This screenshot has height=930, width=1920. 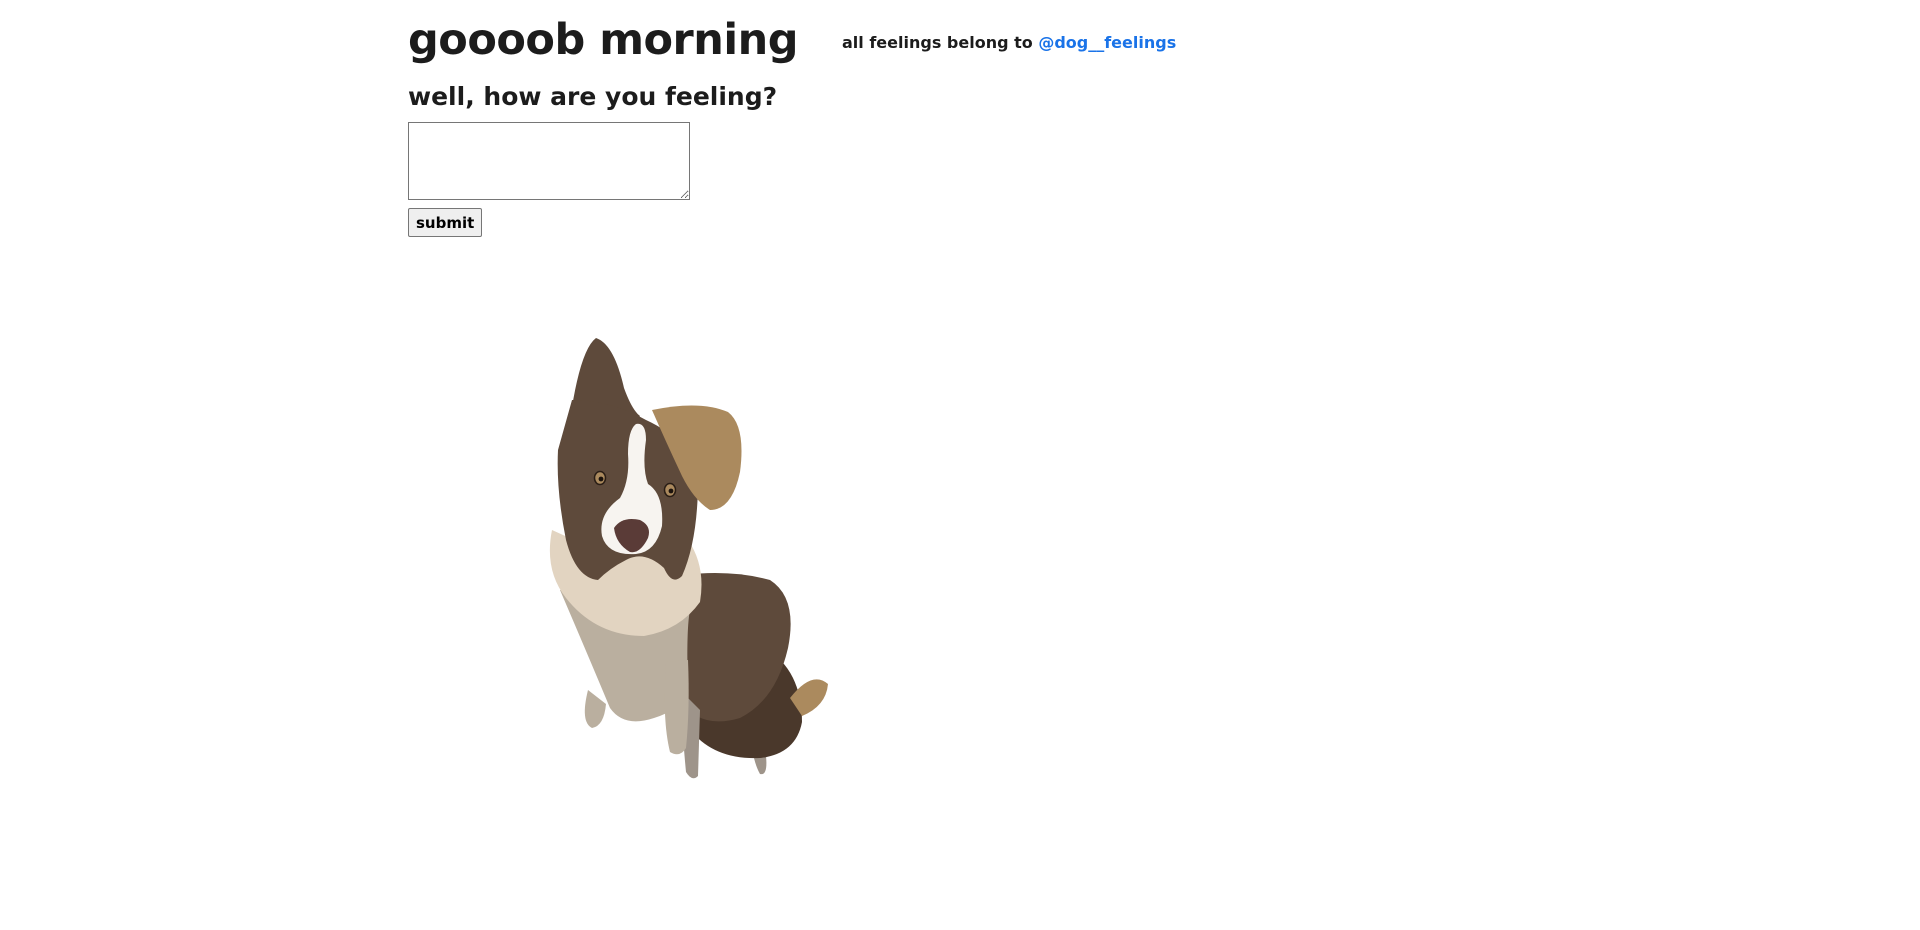 I want to click on credit-text: all feelings belong to @dog__feelings, so click(x=1009, y=42).